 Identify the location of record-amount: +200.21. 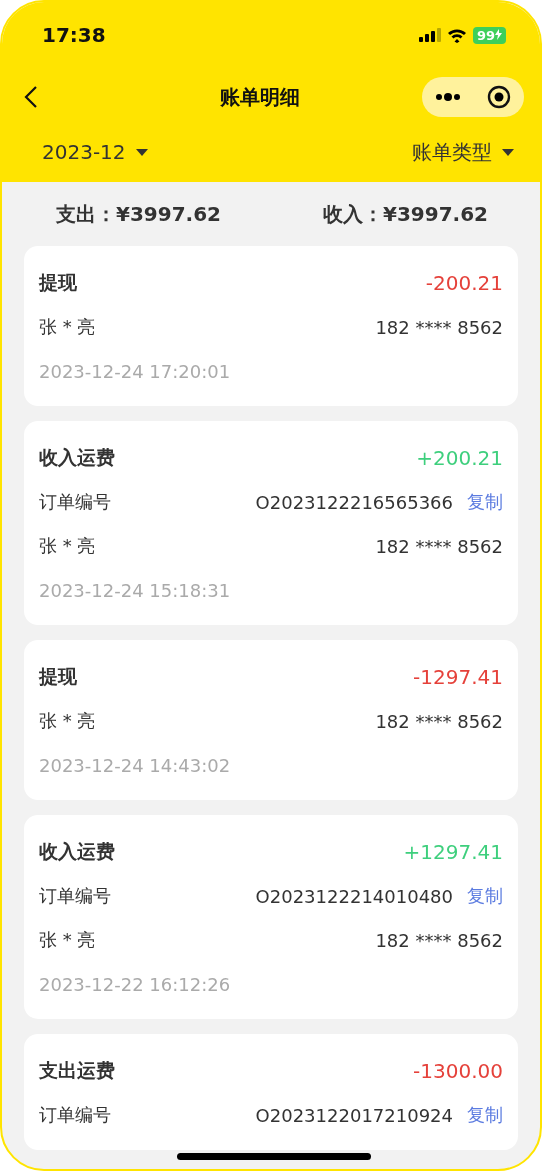
(459, 458).